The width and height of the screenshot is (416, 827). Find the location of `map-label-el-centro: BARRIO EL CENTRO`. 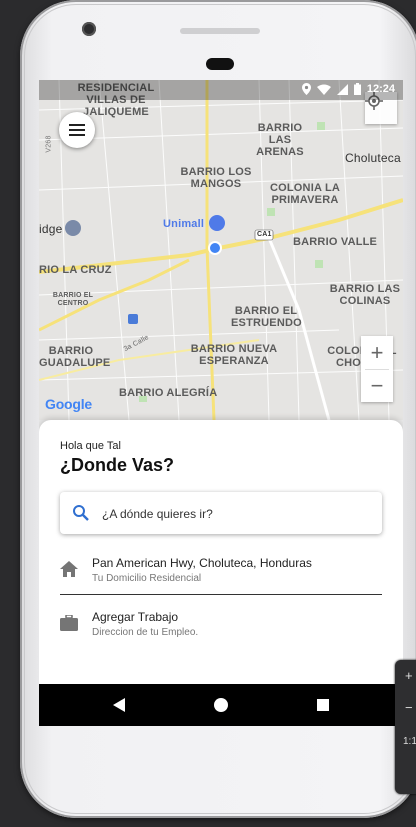

map-label-el-centro: BARRIO EL CENTRO is located at coordinates (73, 299).